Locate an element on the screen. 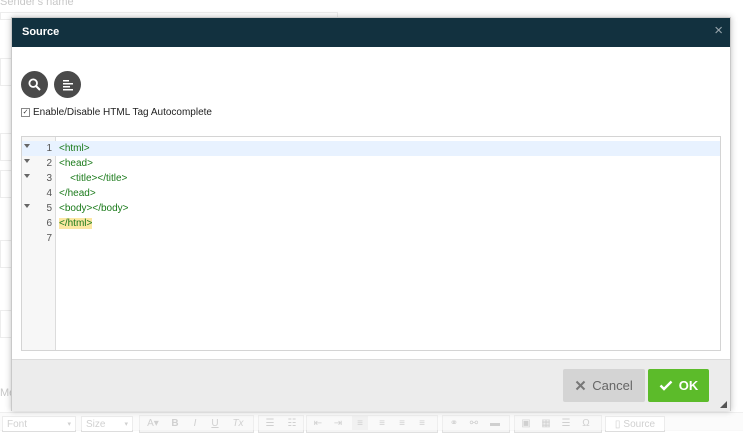 The height and width of the screenshot is (433, 743). search-button is located at coordinates (34, 84).